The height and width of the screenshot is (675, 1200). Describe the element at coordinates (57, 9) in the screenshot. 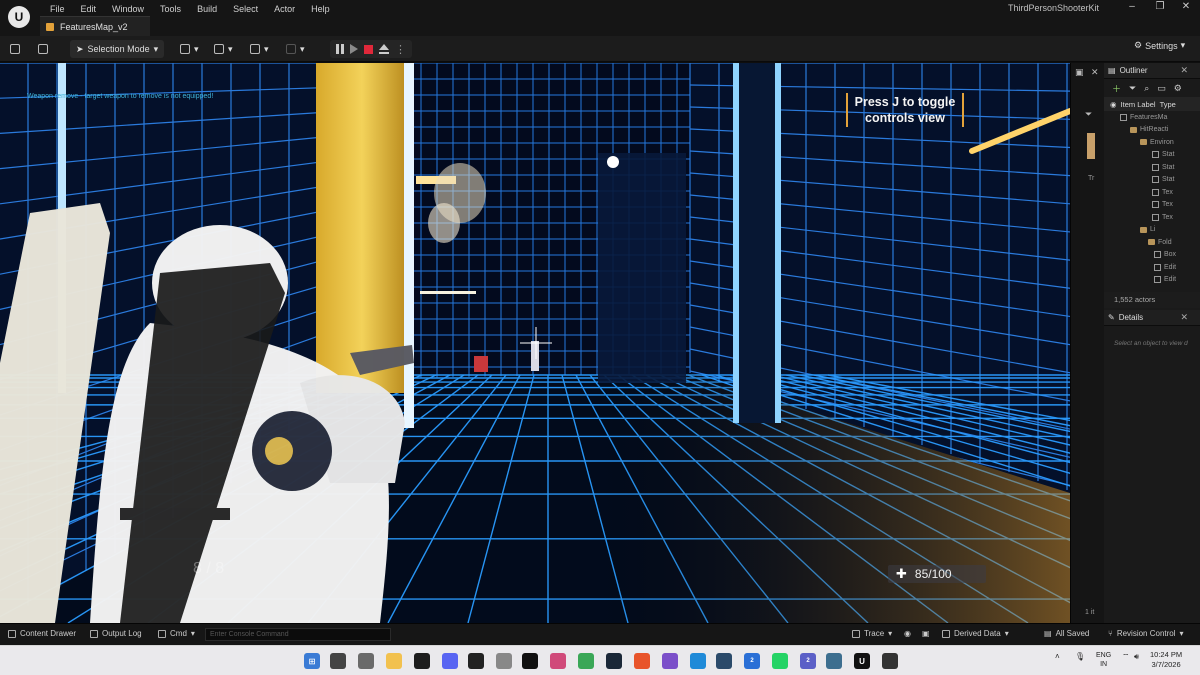

I see `menu-file: File` at that location.